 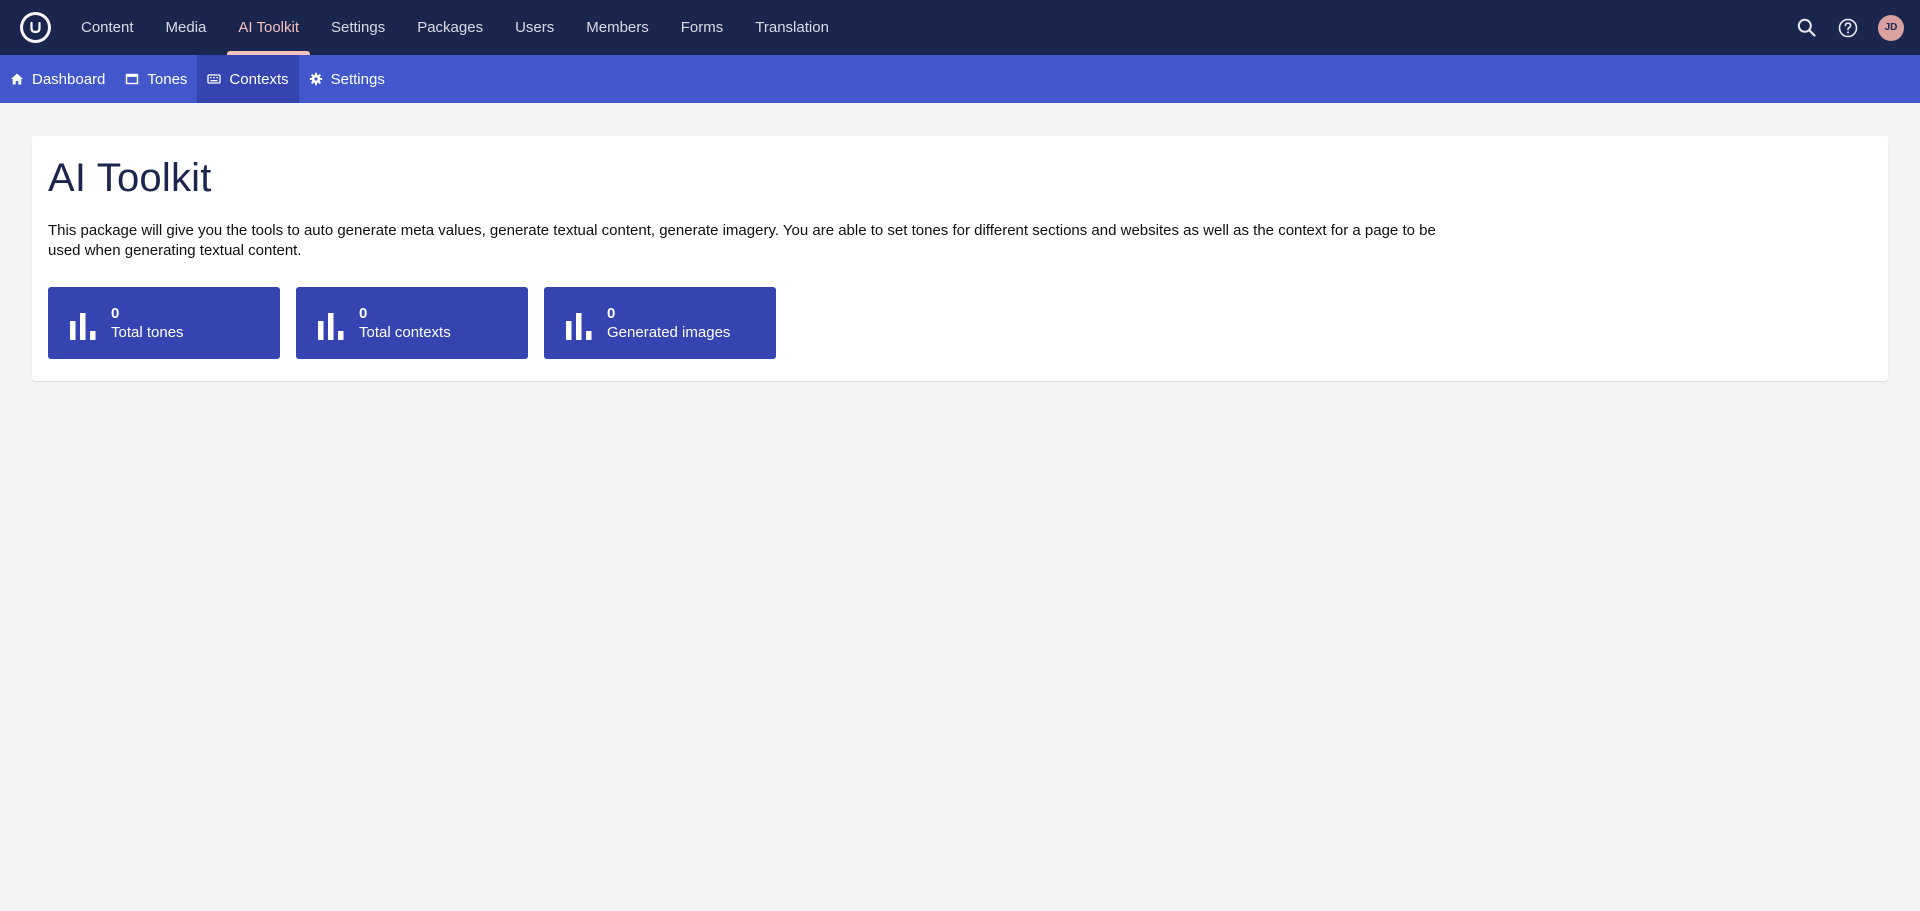 I want to click on stat-label: Total tones, so click(x=147, y=332).